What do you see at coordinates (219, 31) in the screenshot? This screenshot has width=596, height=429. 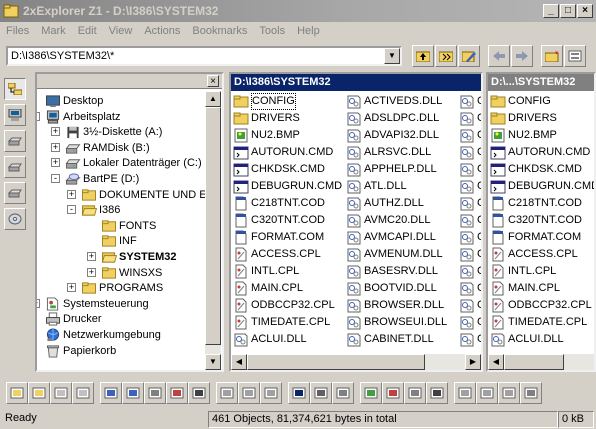 I see `menu-bookmarks: Bookmarks` at bounding box center [219, 31].